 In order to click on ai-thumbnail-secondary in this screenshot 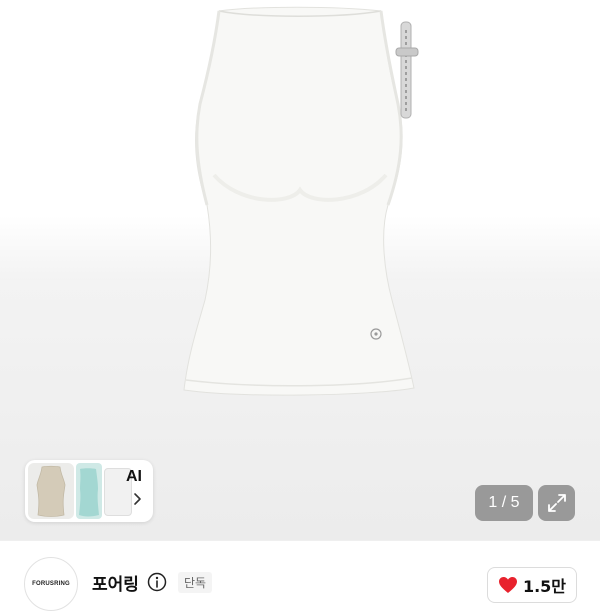, I will do `click(89, 491)`.